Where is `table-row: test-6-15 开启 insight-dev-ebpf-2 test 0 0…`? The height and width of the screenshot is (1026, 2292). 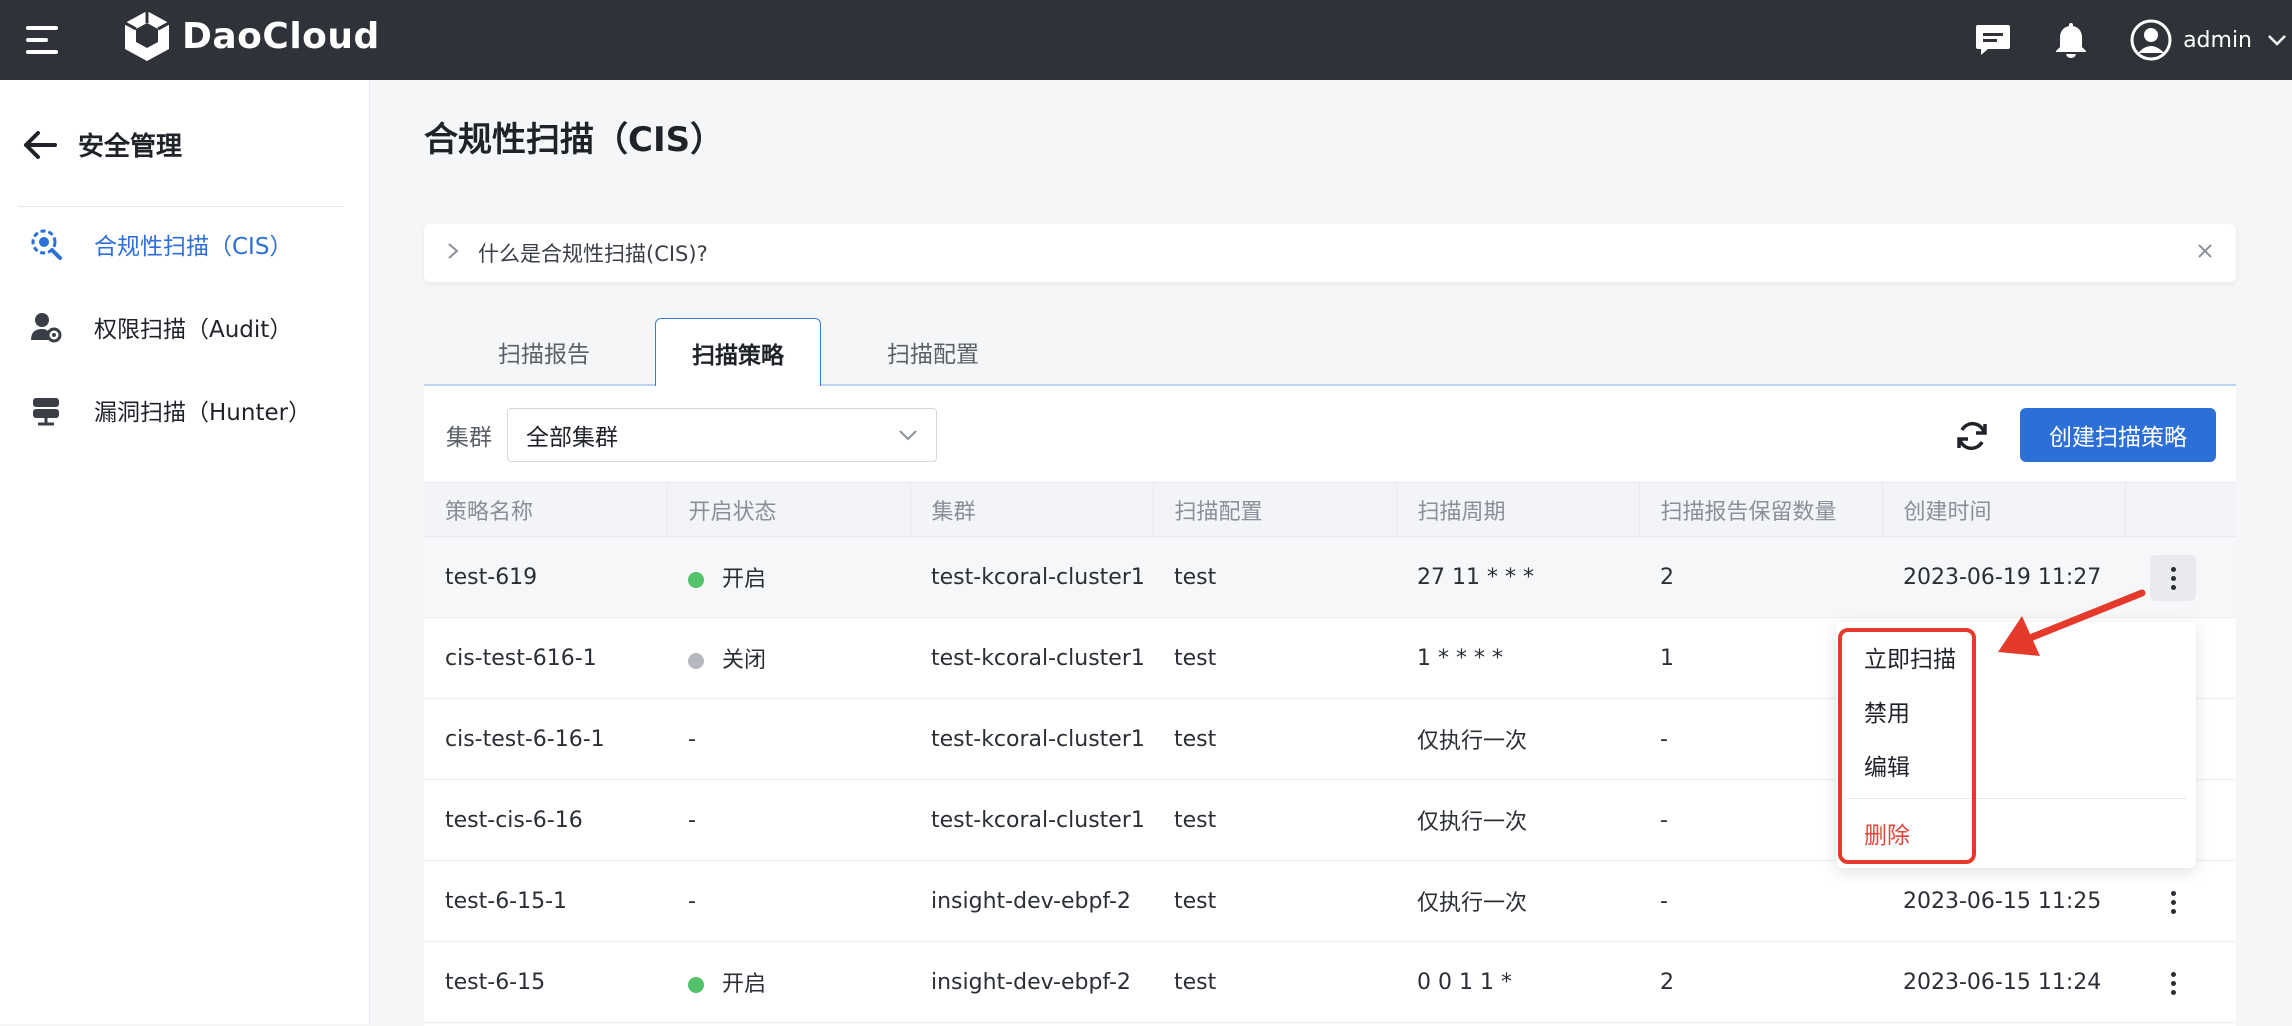
table-row: test-6-15 开启 insight-dev-ebpf-2 test 0 0… is located at coordinates (1330, 982).